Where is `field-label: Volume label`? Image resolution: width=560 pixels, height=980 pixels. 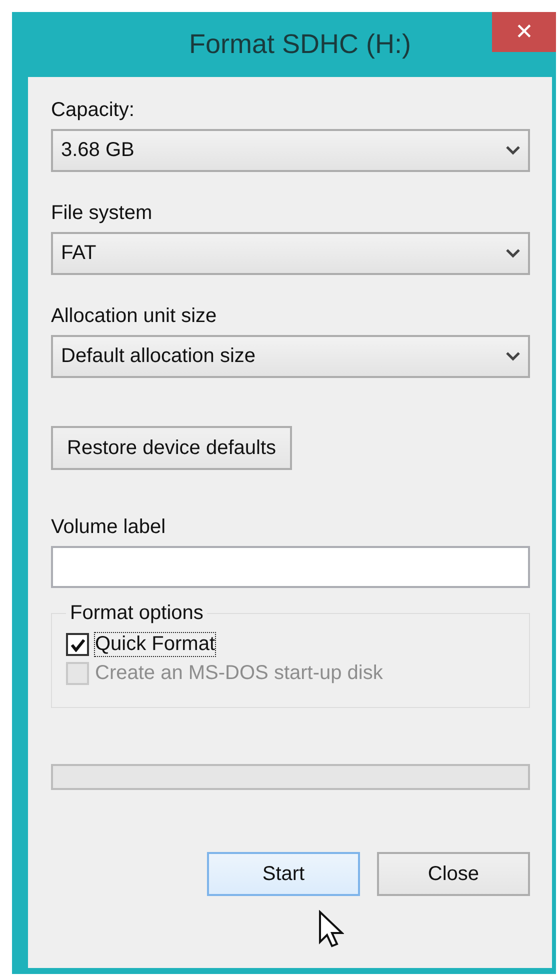
field-label: Volume label is located at coordinates (109, 527).